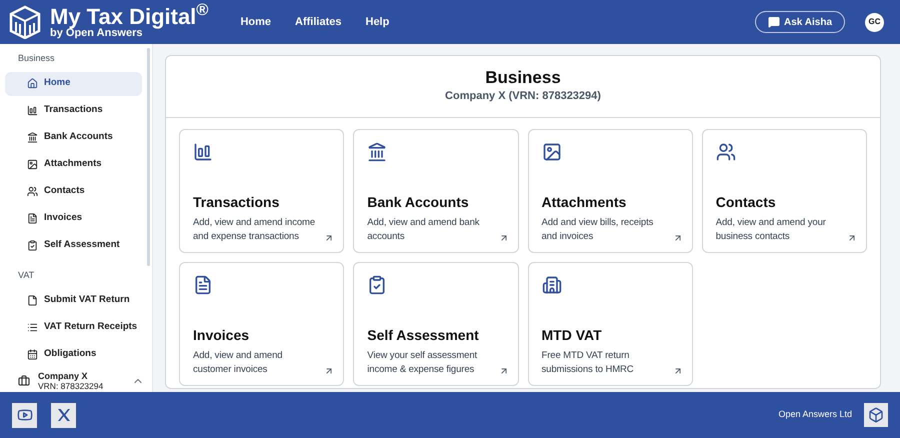  I want to click on feature-card: MTD VAT Free MTD VAT return submissions to HMRC, so click(610, 324).